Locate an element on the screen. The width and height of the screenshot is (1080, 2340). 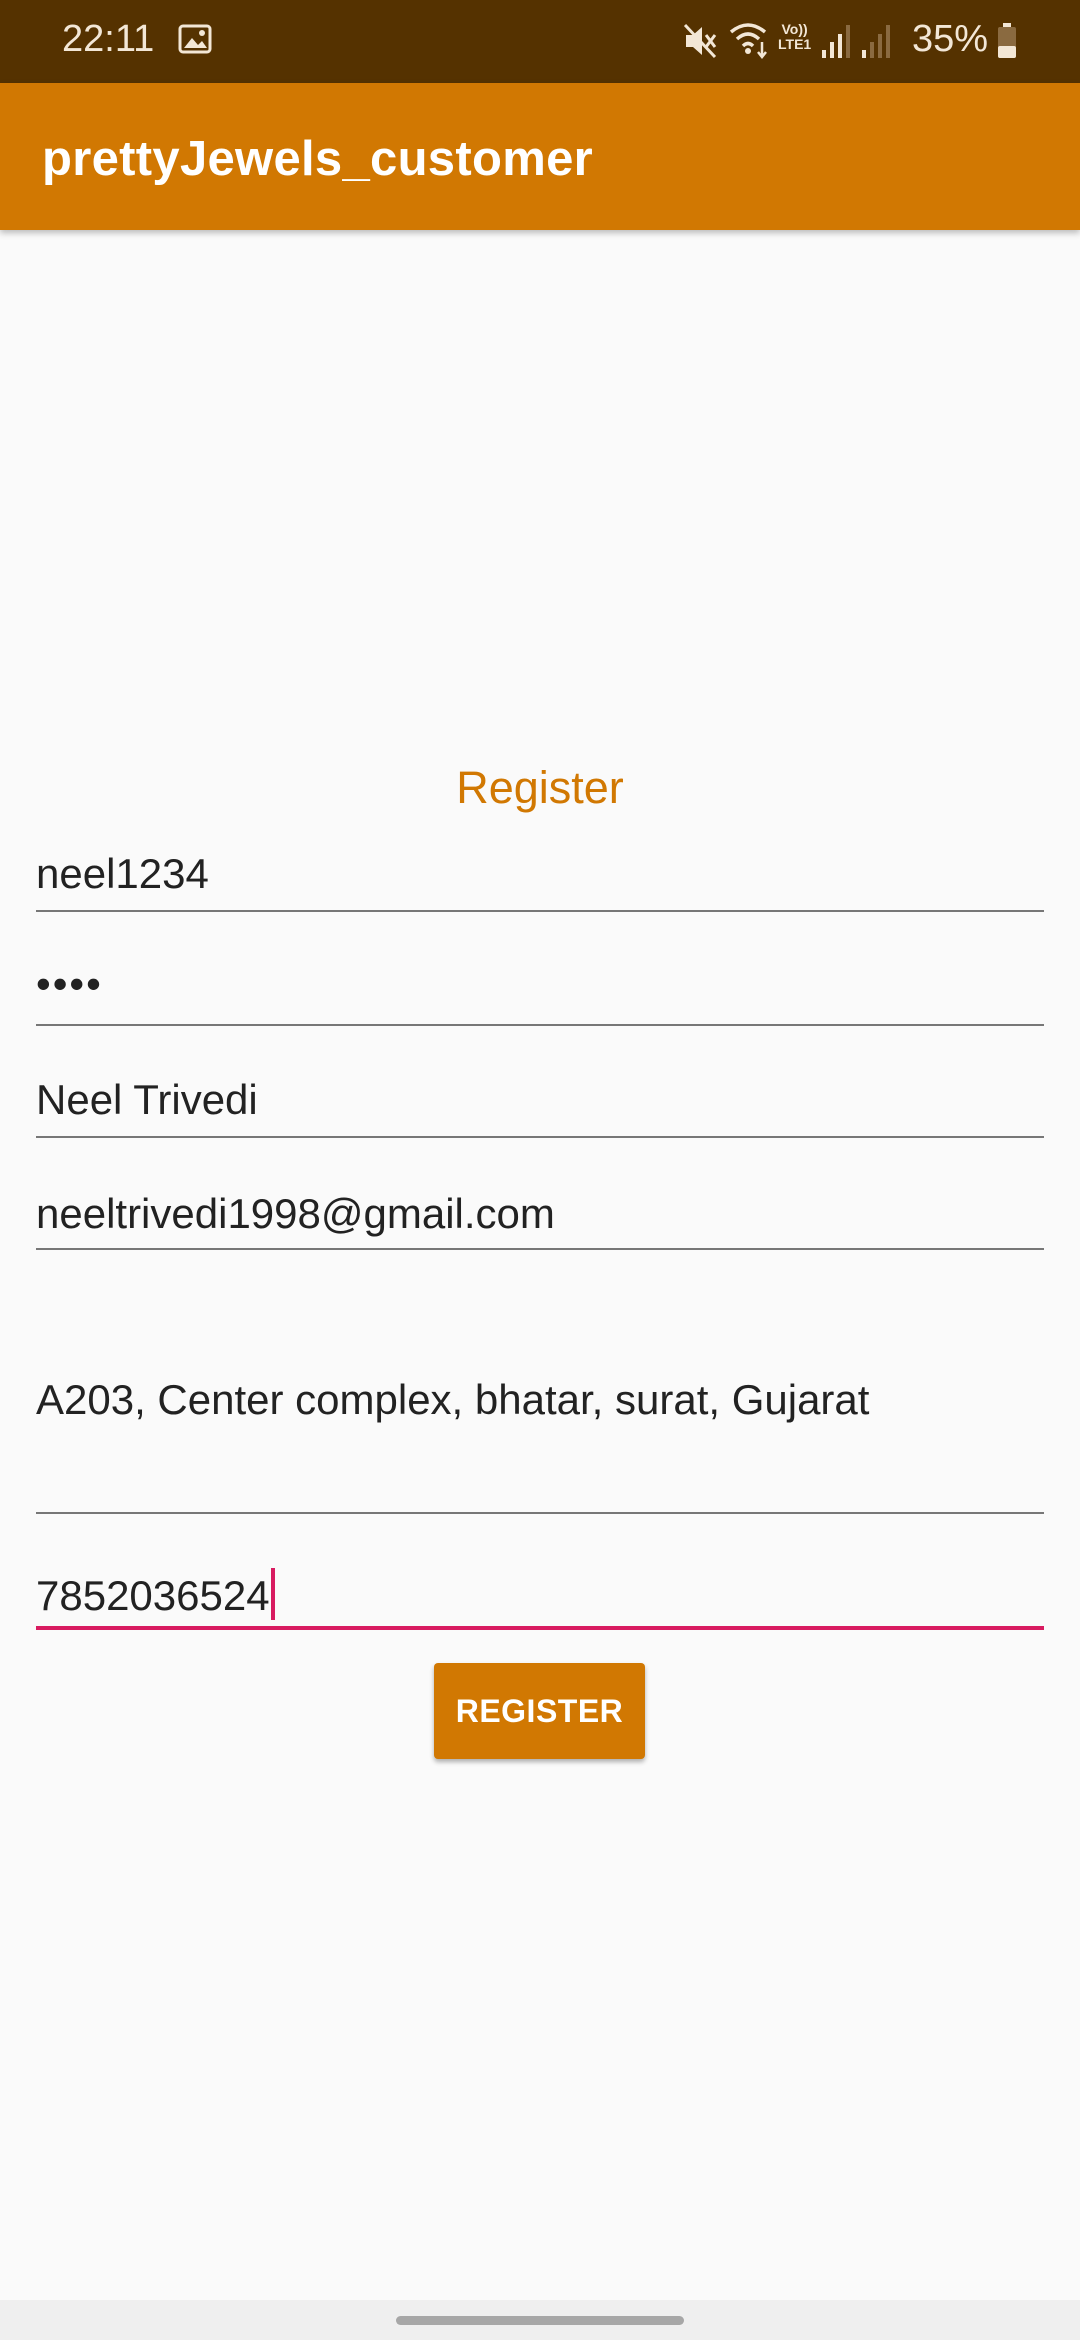
status-time: 22:11 is located at coordinates (108, 39).